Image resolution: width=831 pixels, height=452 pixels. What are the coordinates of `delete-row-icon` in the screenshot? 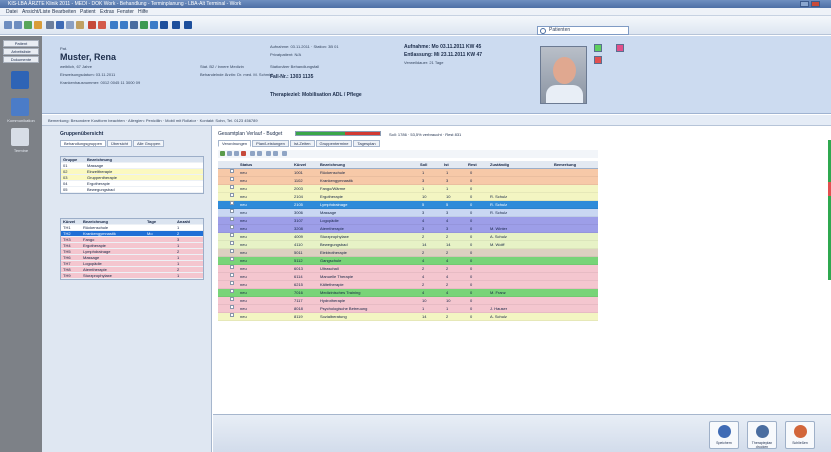 It's located at (243, 153).